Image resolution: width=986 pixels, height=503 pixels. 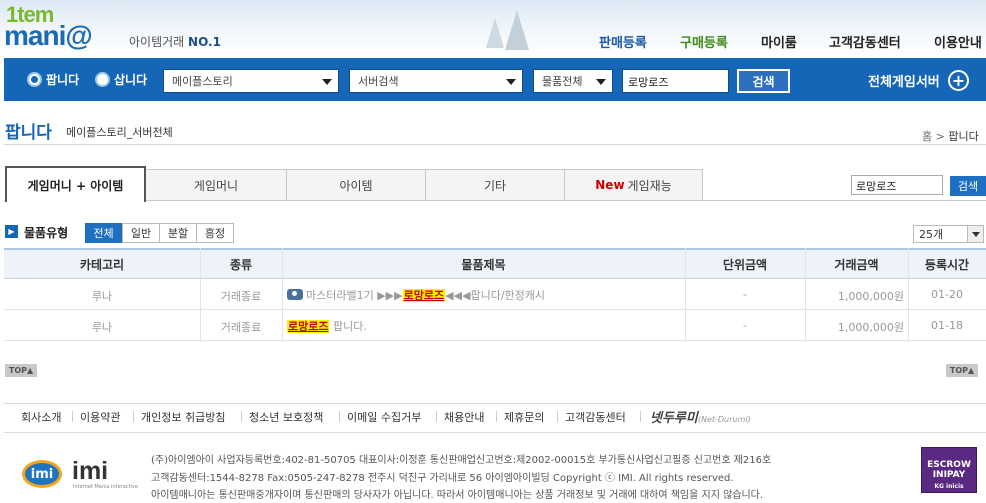 What do you see at coordinates (90, 471) in the screenshot?
I see `imi-logo: imi` at bounding box center [90, 471].